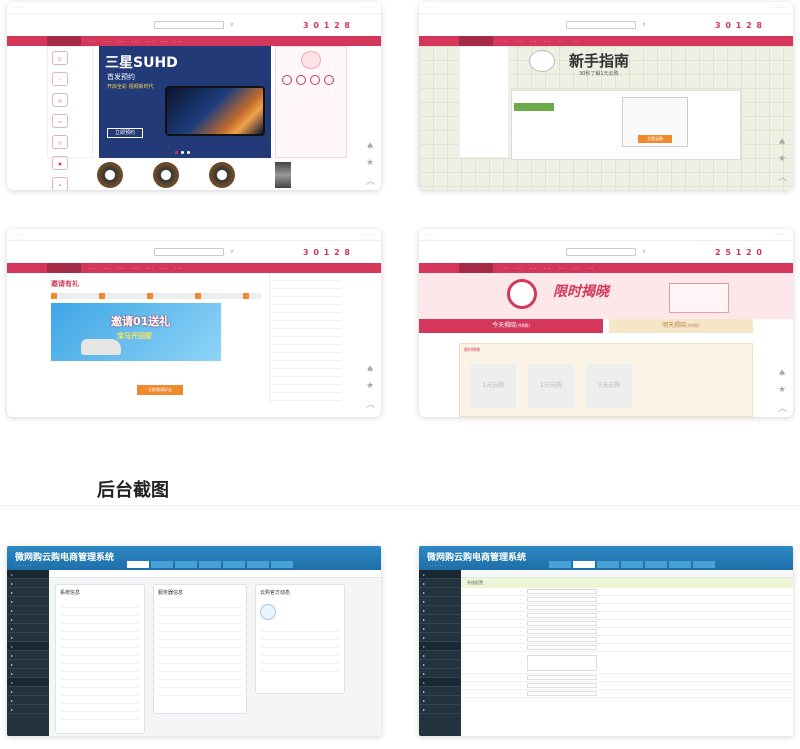  I want to click on tab-home, so click(138, 564).